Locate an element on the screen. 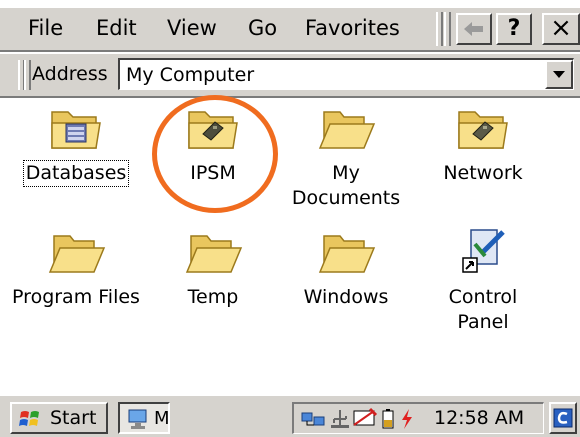 The height and width of the screenshot is (437, 580). taskbar-window-button: M is located at coordinates (144, 418).